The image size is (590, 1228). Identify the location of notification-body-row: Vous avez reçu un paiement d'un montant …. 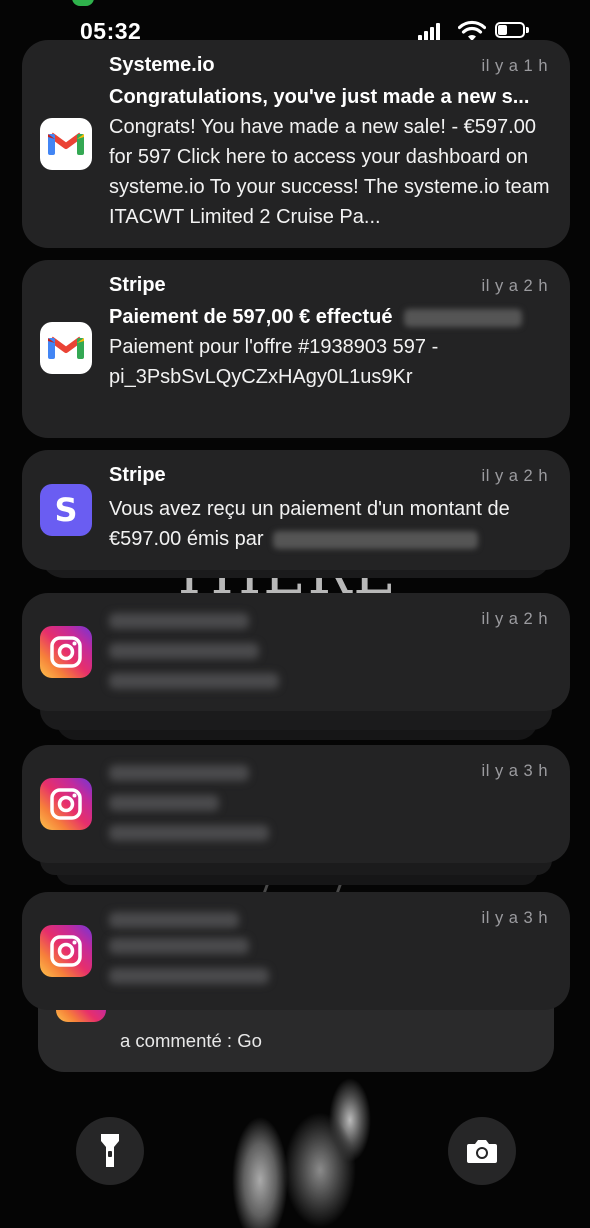
(329, 524).